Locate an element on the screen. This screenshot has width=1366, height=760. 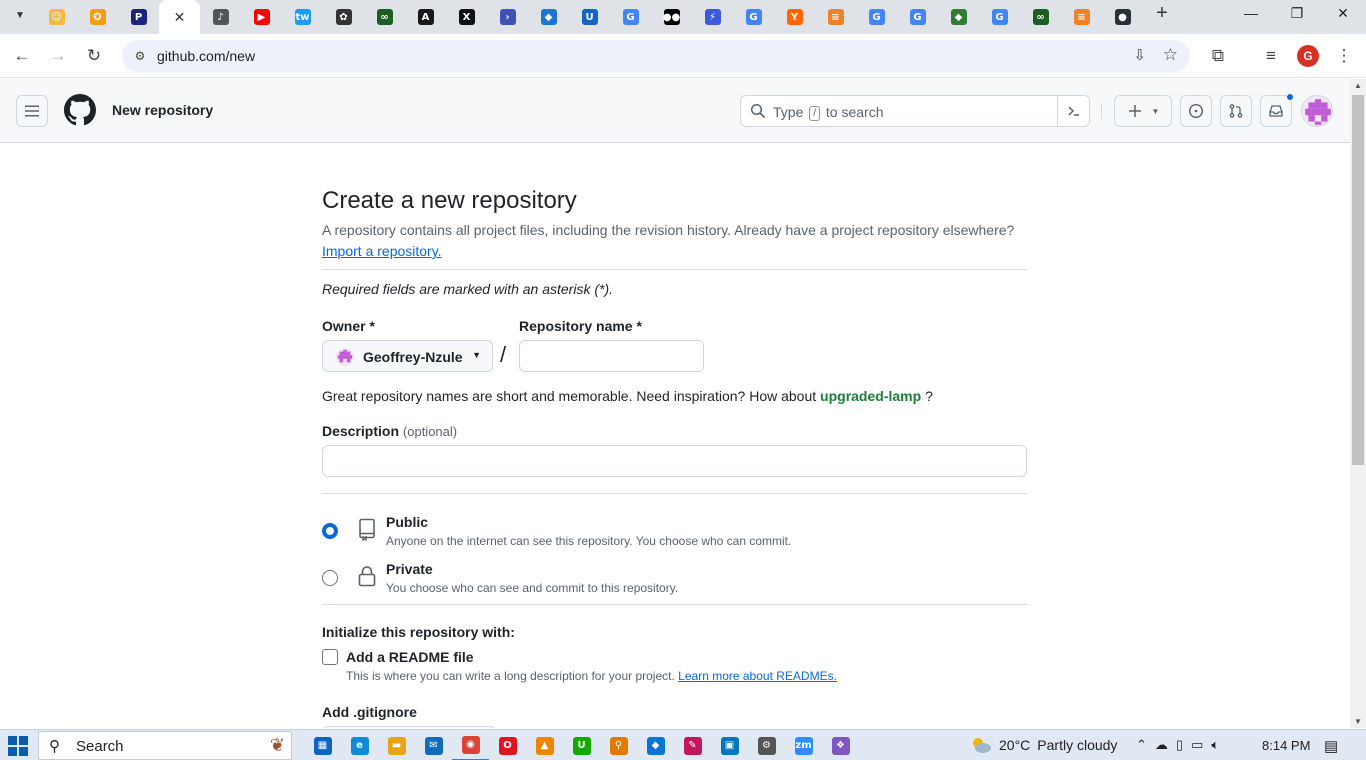
cloud-sync-icon: ☁ is located at coordinates (1161, 745).